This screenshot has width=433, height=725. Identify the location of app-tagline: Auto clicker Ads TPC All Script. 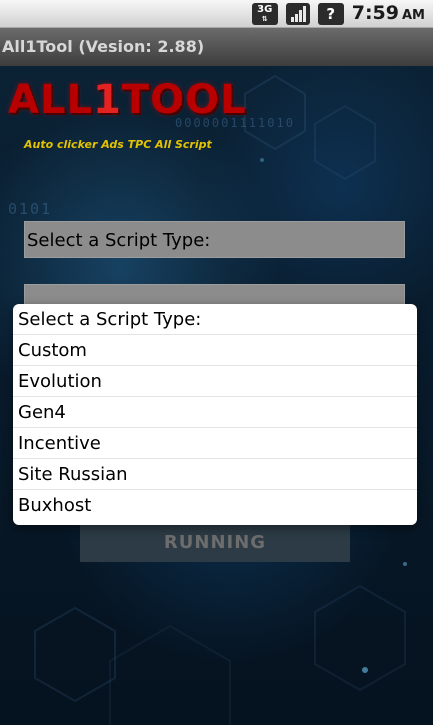
(118, 144).